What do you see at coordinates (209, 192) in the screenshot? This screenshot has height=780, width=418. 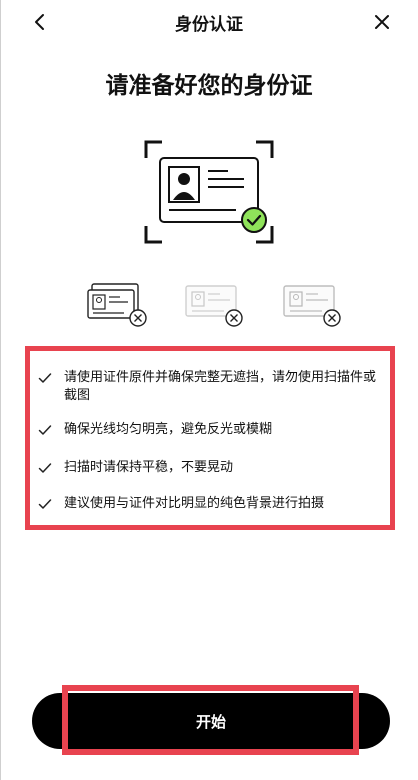 I see `id-card-illustration` at bounding box center [209, 192].